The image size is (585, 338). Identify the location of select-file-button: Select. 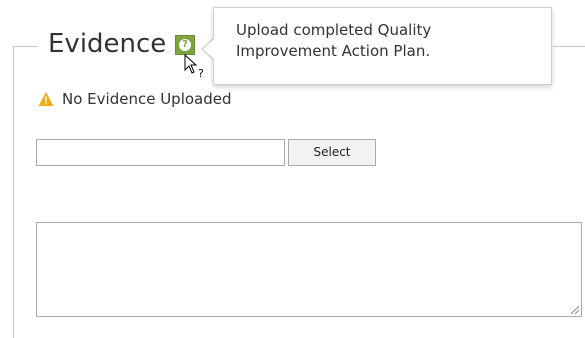
(332, 152).